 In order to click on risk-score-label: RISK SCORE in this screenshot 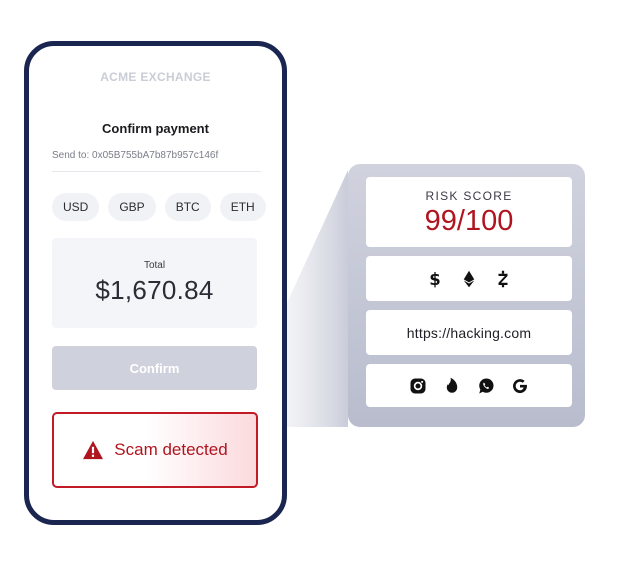, I will do `click(469, 195)`.